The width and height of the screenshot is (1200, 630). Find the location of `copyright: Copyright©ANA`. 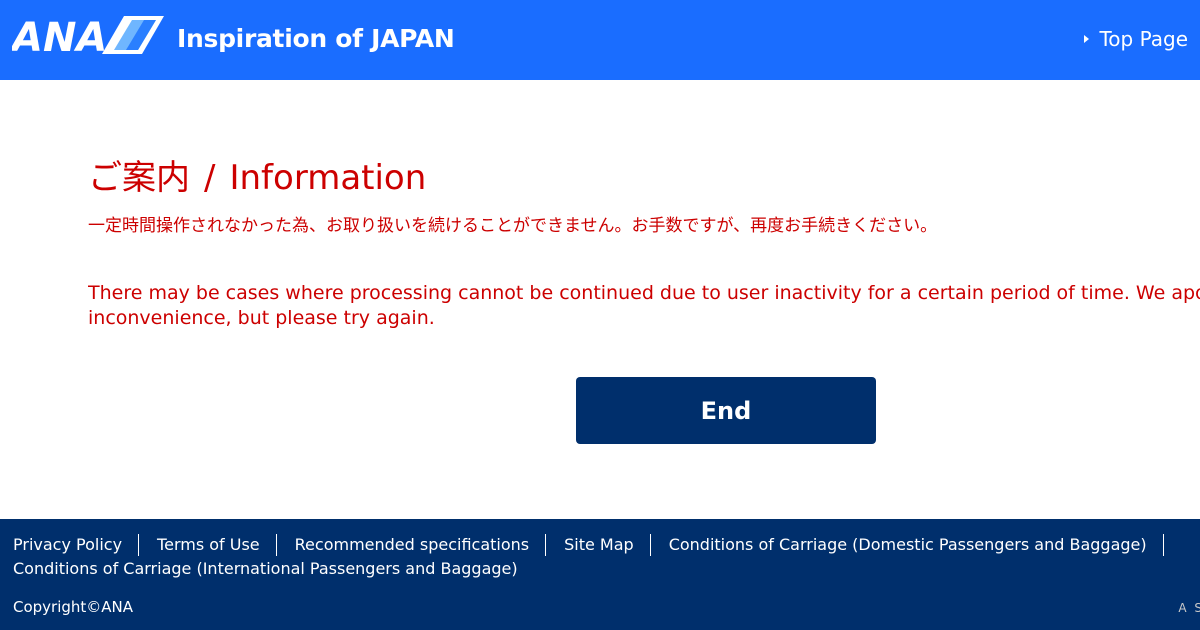

copyright: Copyright©ANA is located at coordinates (73, 607).